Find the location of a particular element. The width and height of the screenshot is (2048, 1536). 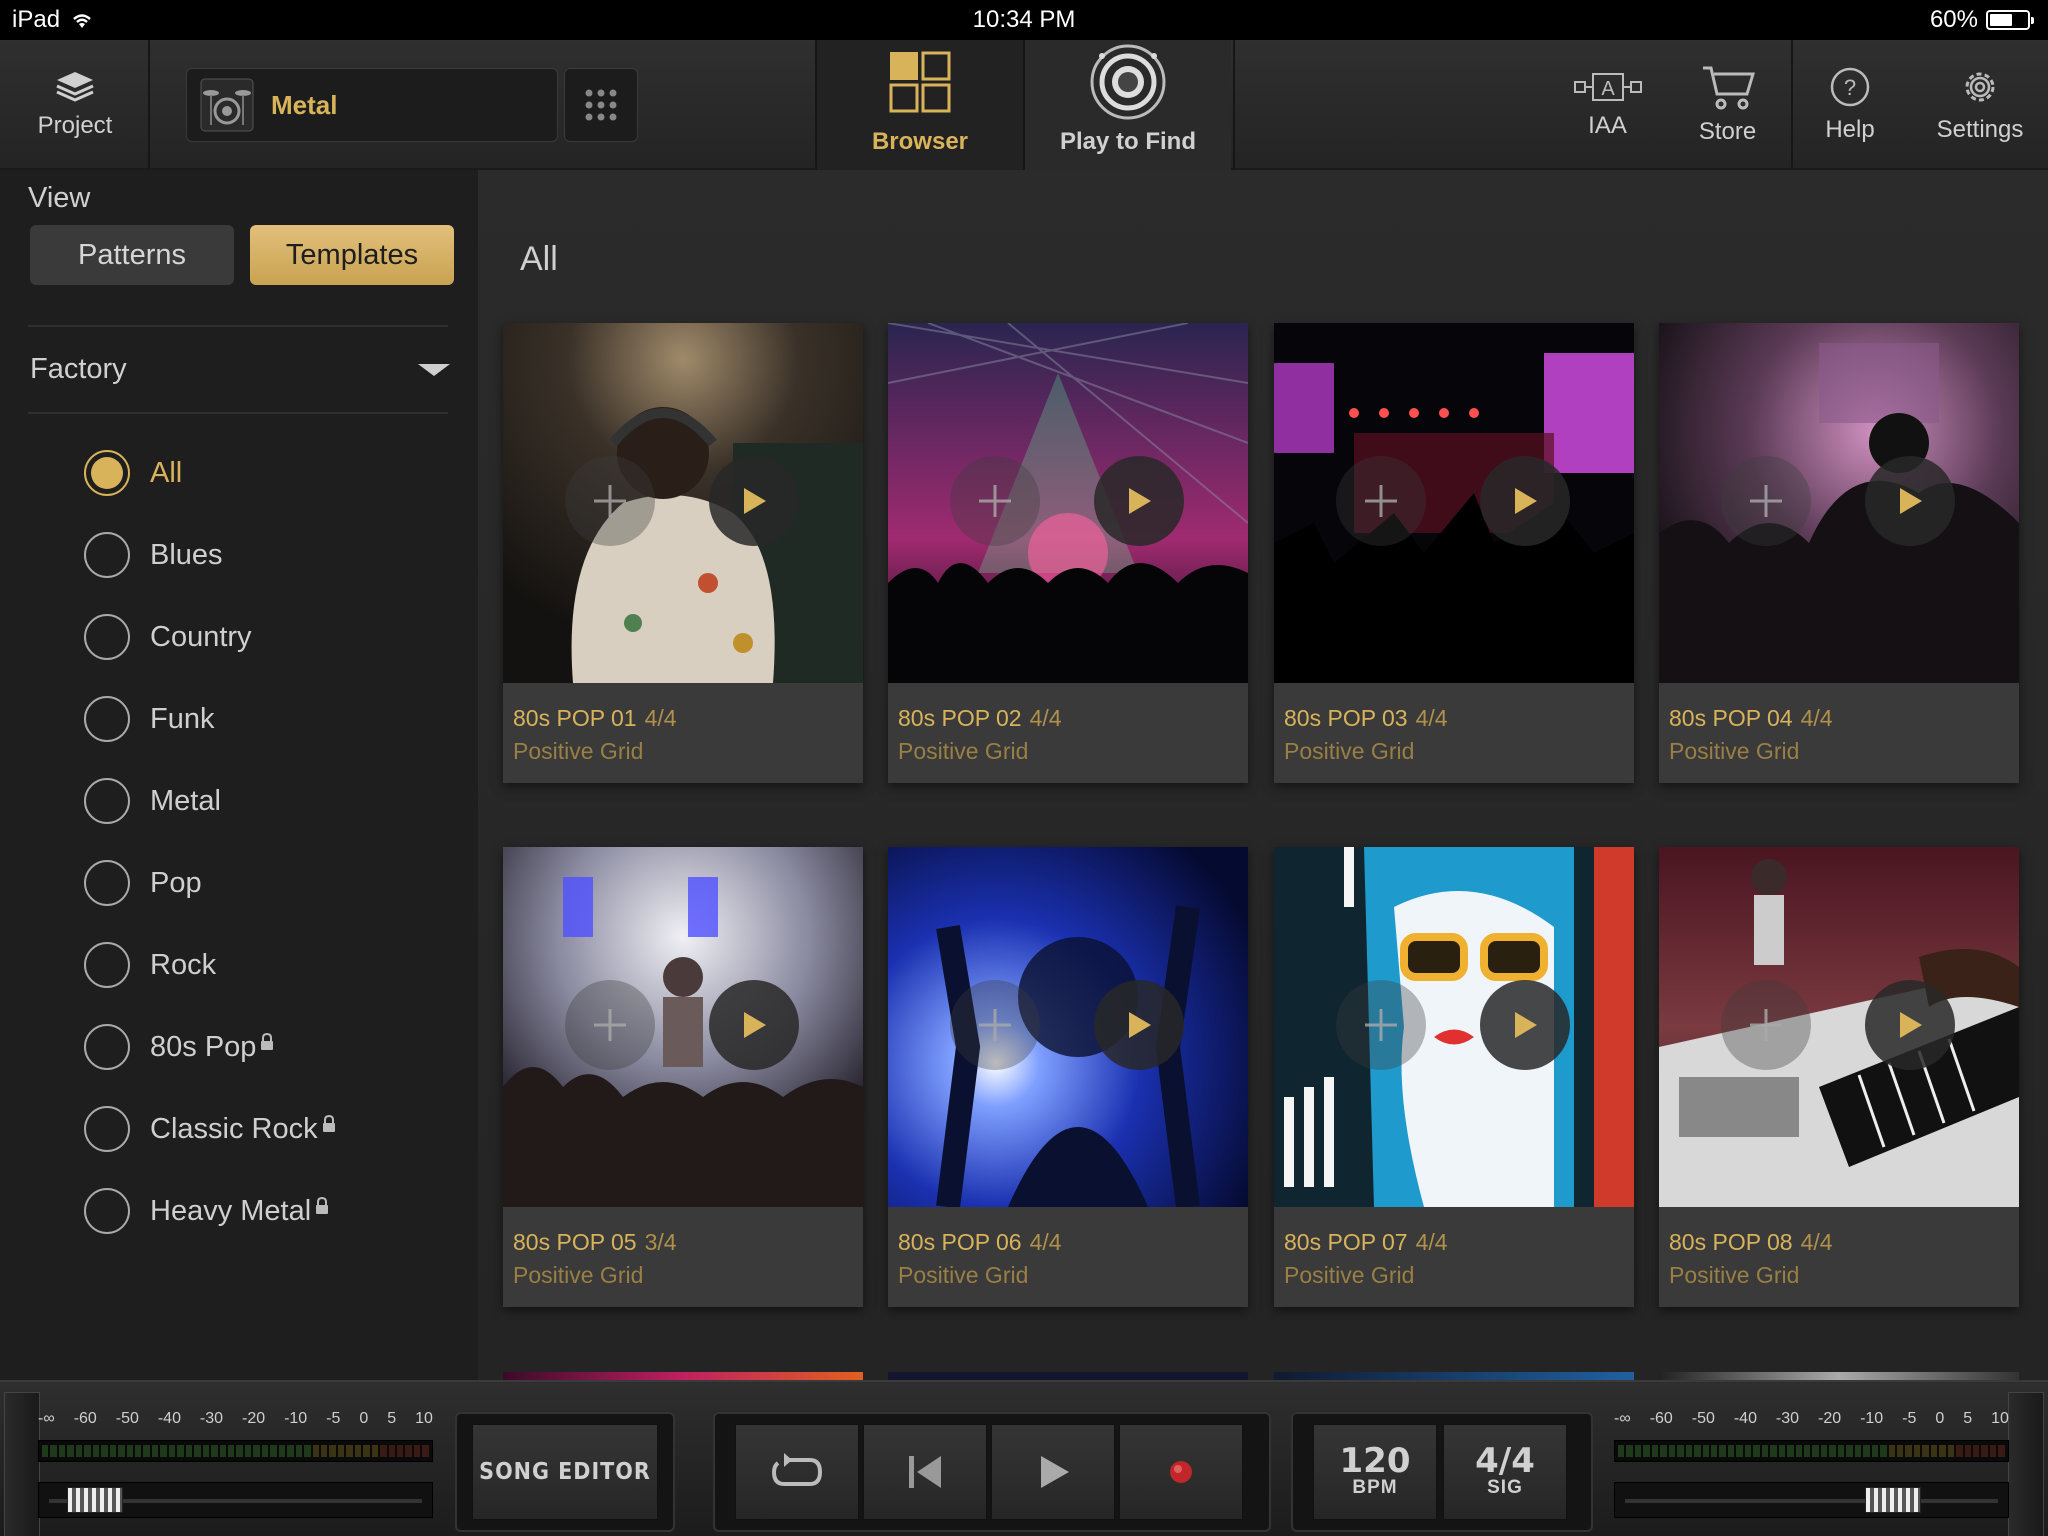

genre-option: Country is located at coordinates (168, 637).